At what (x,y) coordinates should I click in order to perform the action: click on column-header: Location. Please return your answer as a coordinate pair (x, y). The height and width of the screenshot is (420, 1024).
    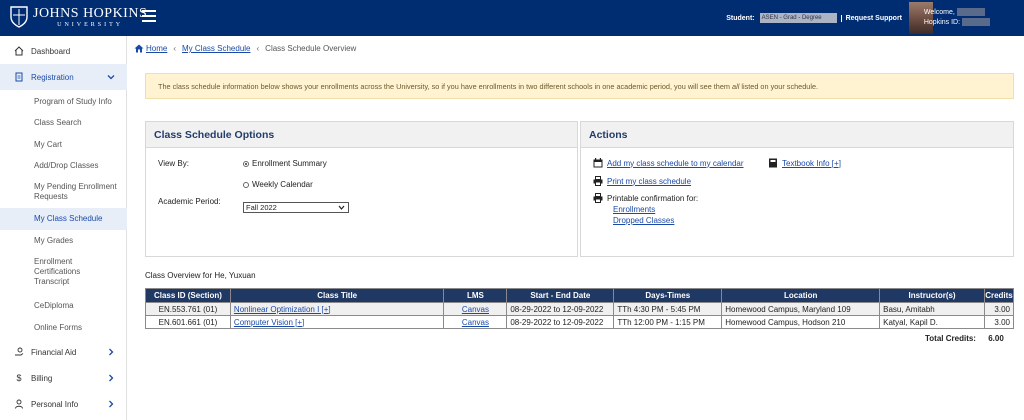
    Looking at the image, I should click on (801, 295).